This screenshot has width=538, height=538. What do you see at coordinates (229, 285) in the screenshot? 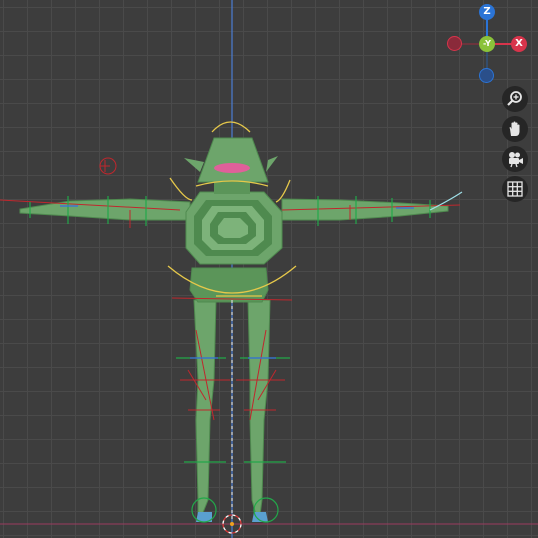
I see `hips-mesh` at bounding box center [229, 285].